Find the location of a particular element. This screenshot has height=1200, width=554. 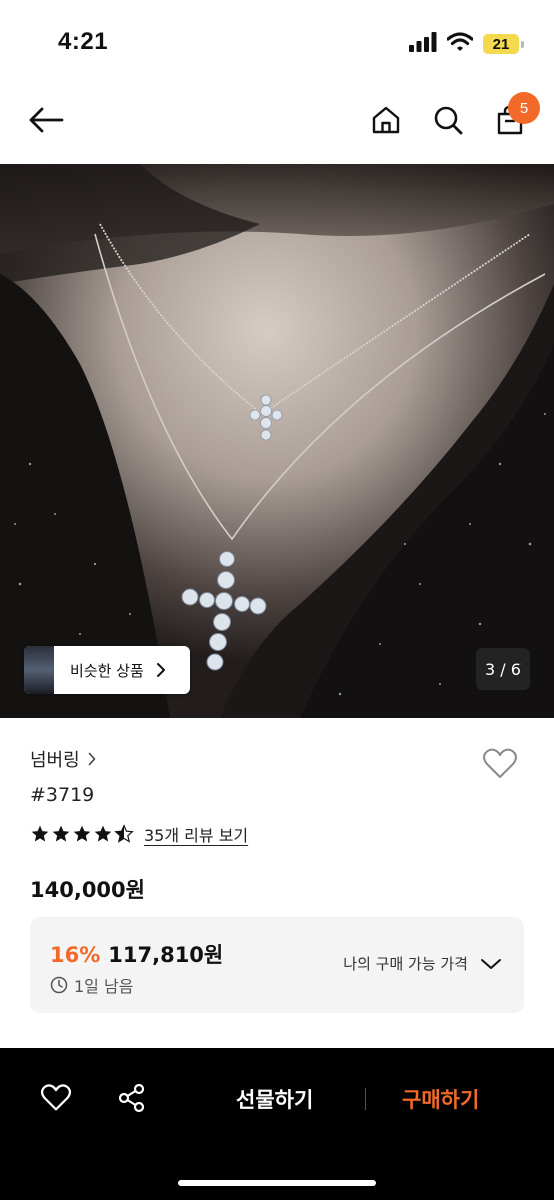

bottom-action-bar: 선물하기 구매하기 is located at coordinates (277, 1124).